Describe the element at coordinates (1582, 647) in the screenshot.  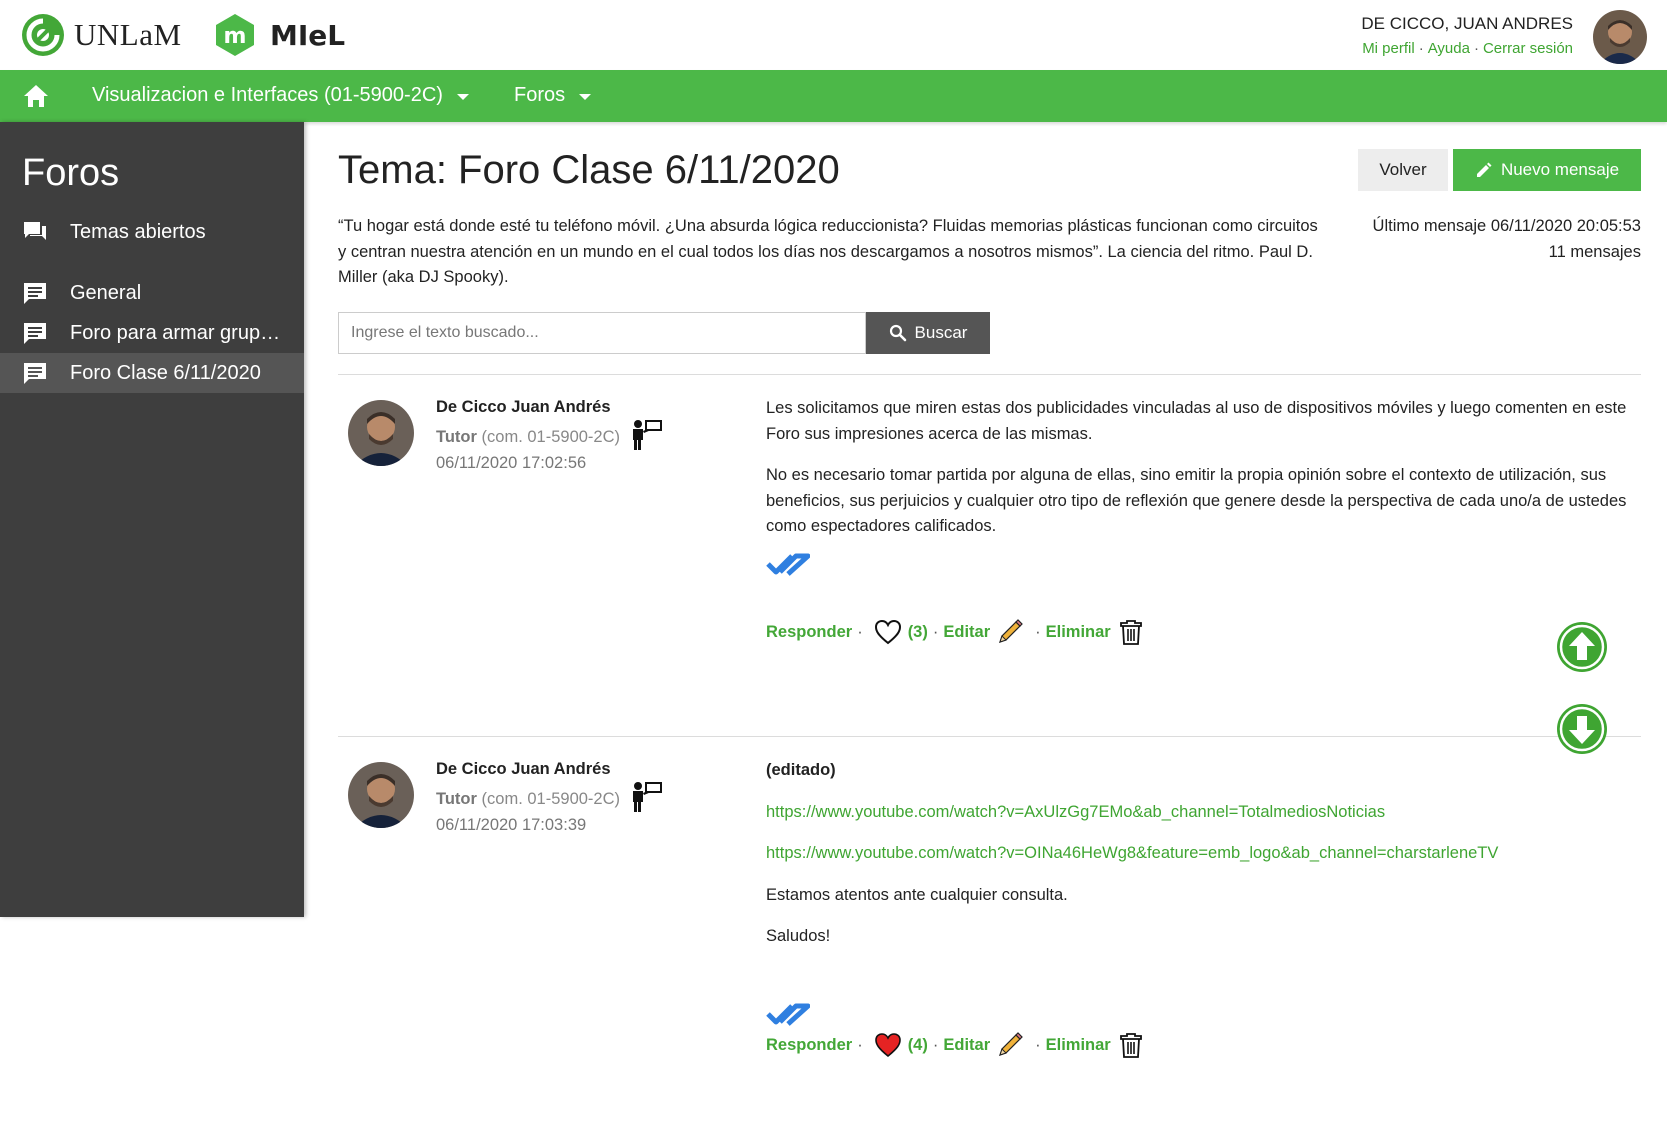
I see `scroll-up-icon` at that location.